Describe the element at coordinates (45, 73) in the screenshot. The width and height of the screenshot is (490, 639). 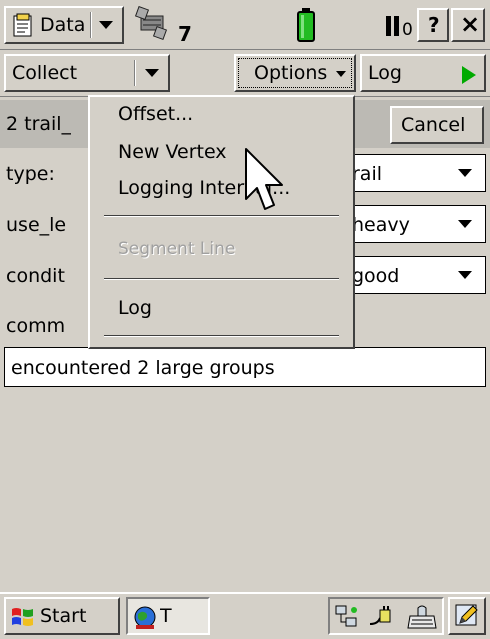
I see `collect-button-label: Collect` at that location.